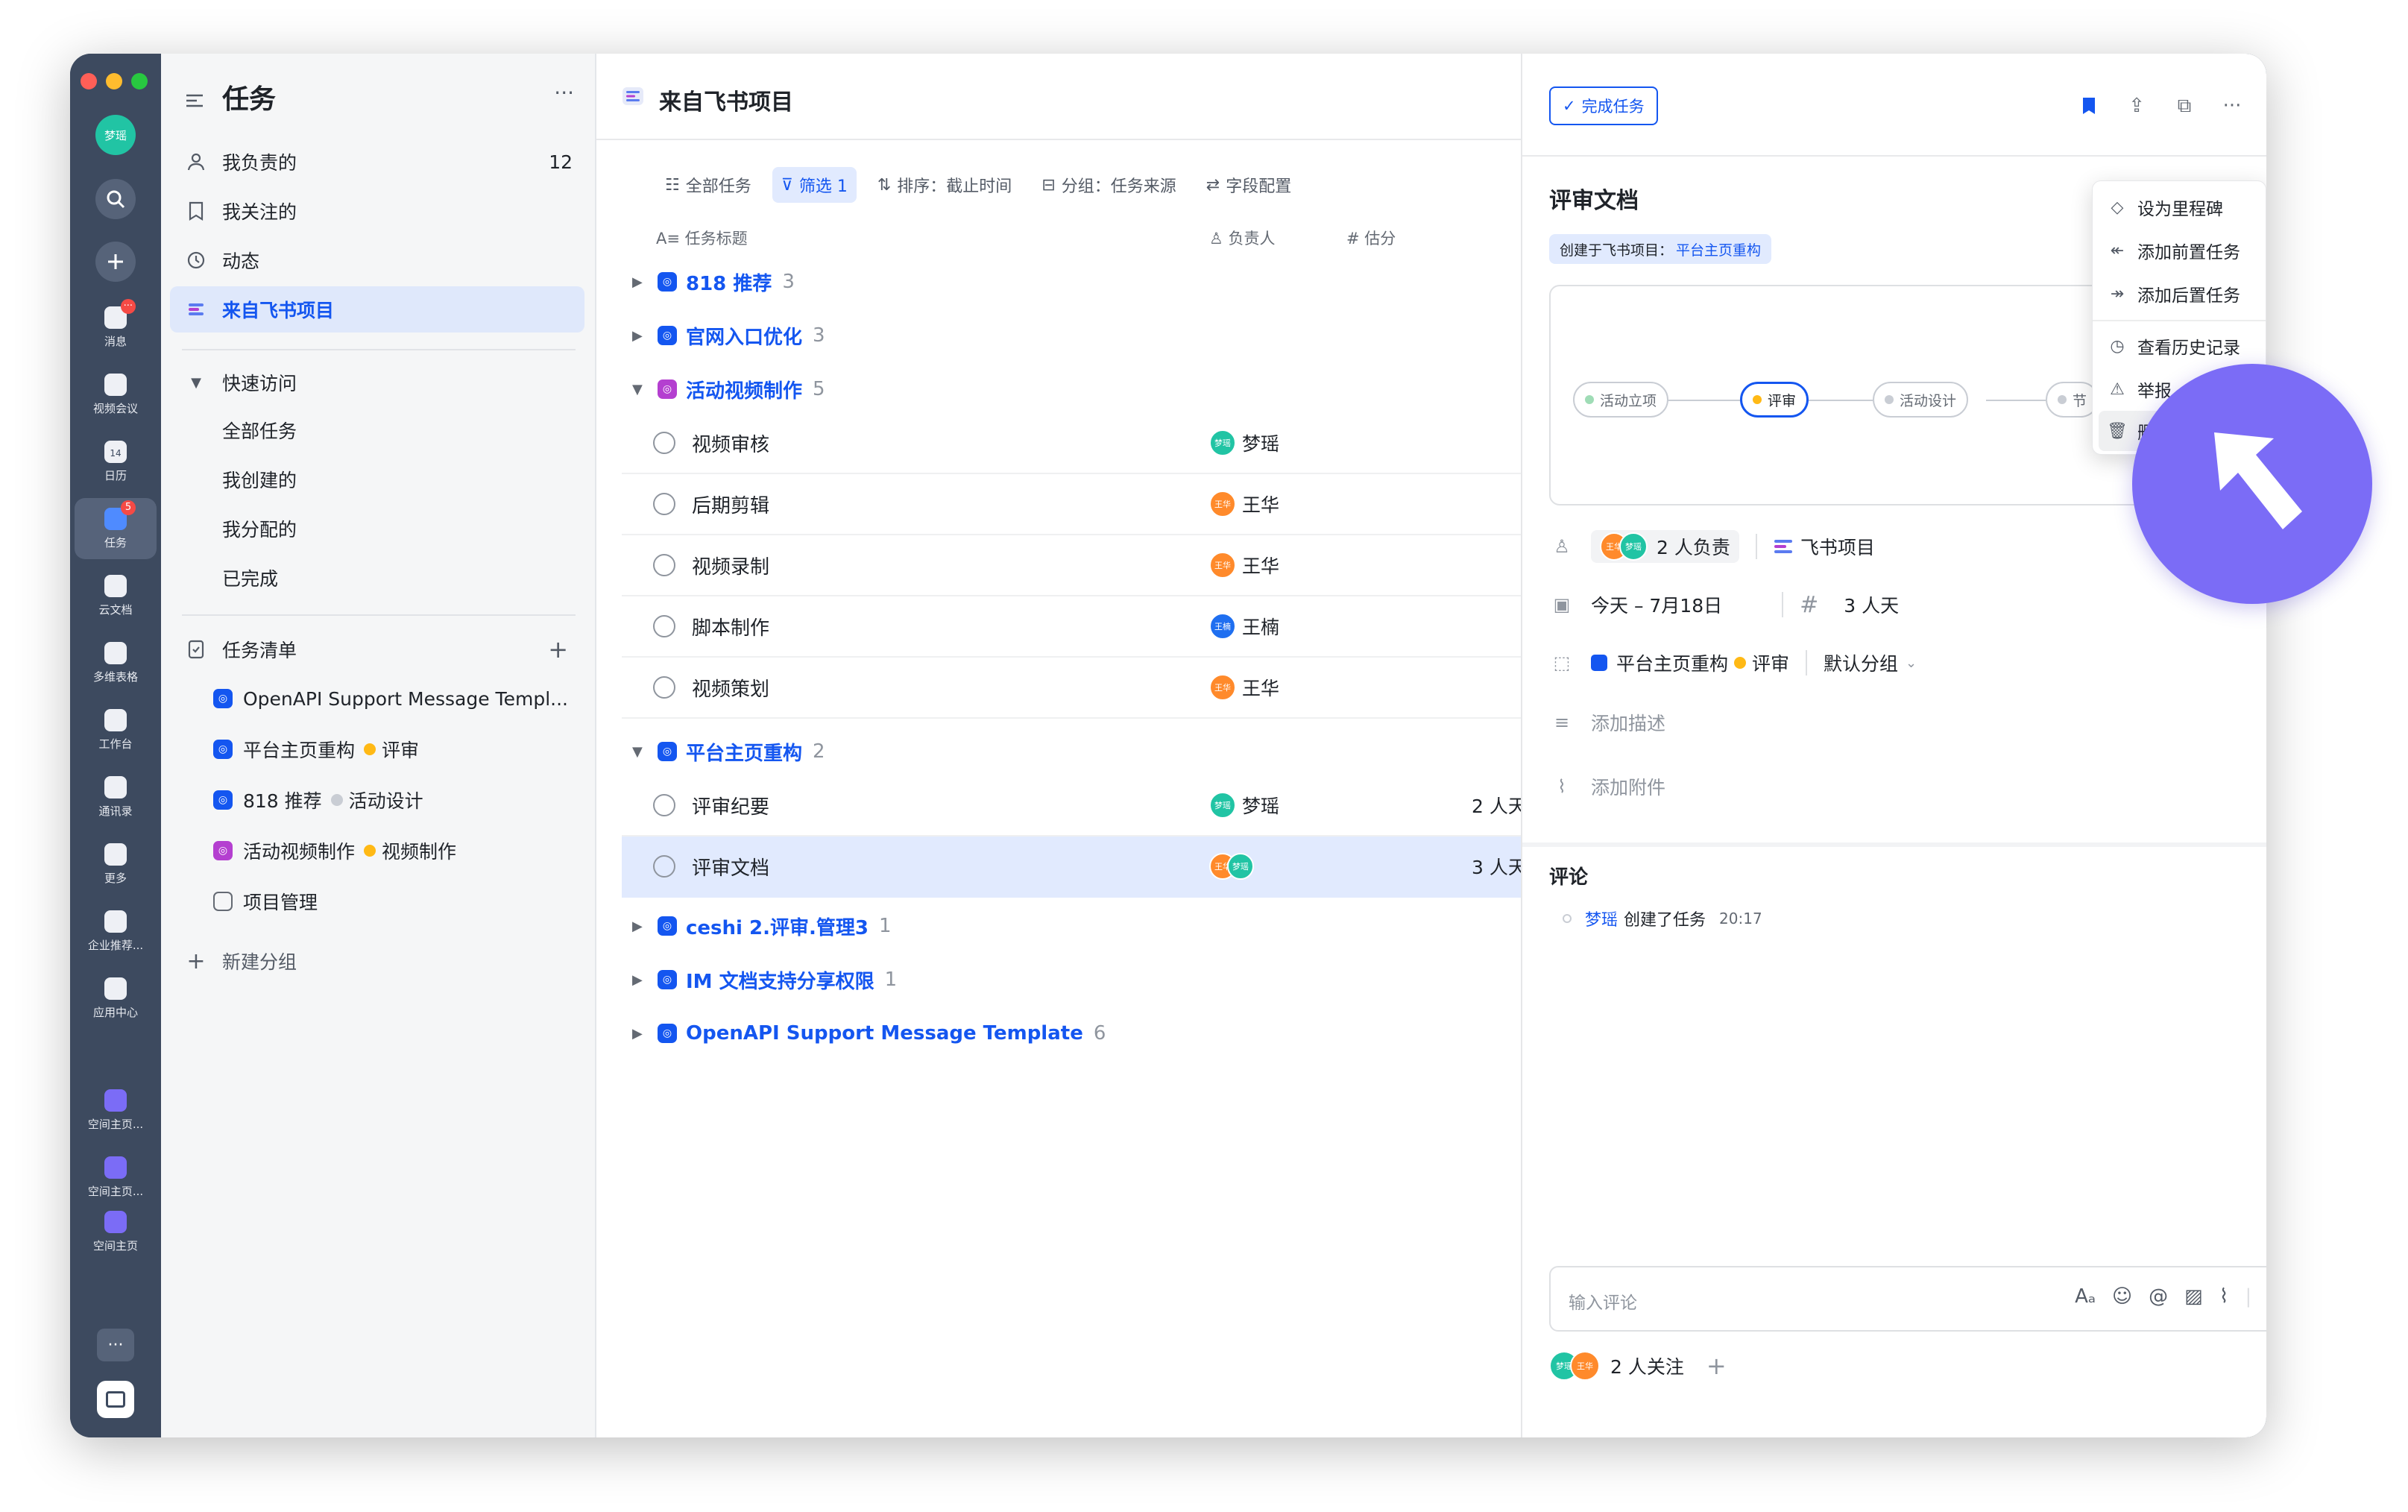  Describe the element at coordinates (728, 389) in the screenshot. I see `group-video: ▼ ◎ 活动视频制作 5` at that location.